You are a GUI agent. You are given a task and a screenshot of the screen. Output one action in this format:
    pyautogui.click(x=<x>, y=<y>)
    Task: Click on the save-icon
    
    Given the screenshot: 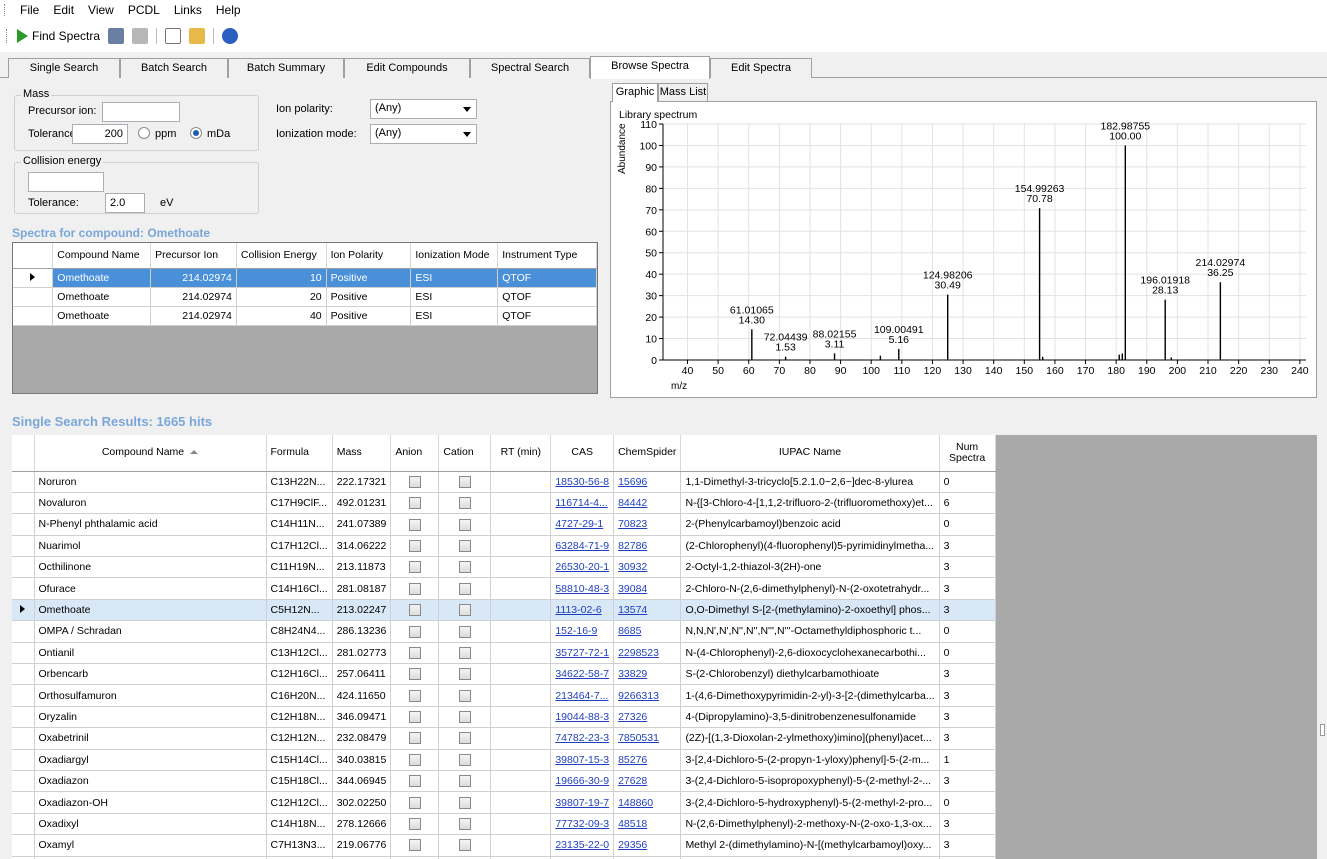 What is the action you would take?
    pyautogui.click(x=140, y=36)
    